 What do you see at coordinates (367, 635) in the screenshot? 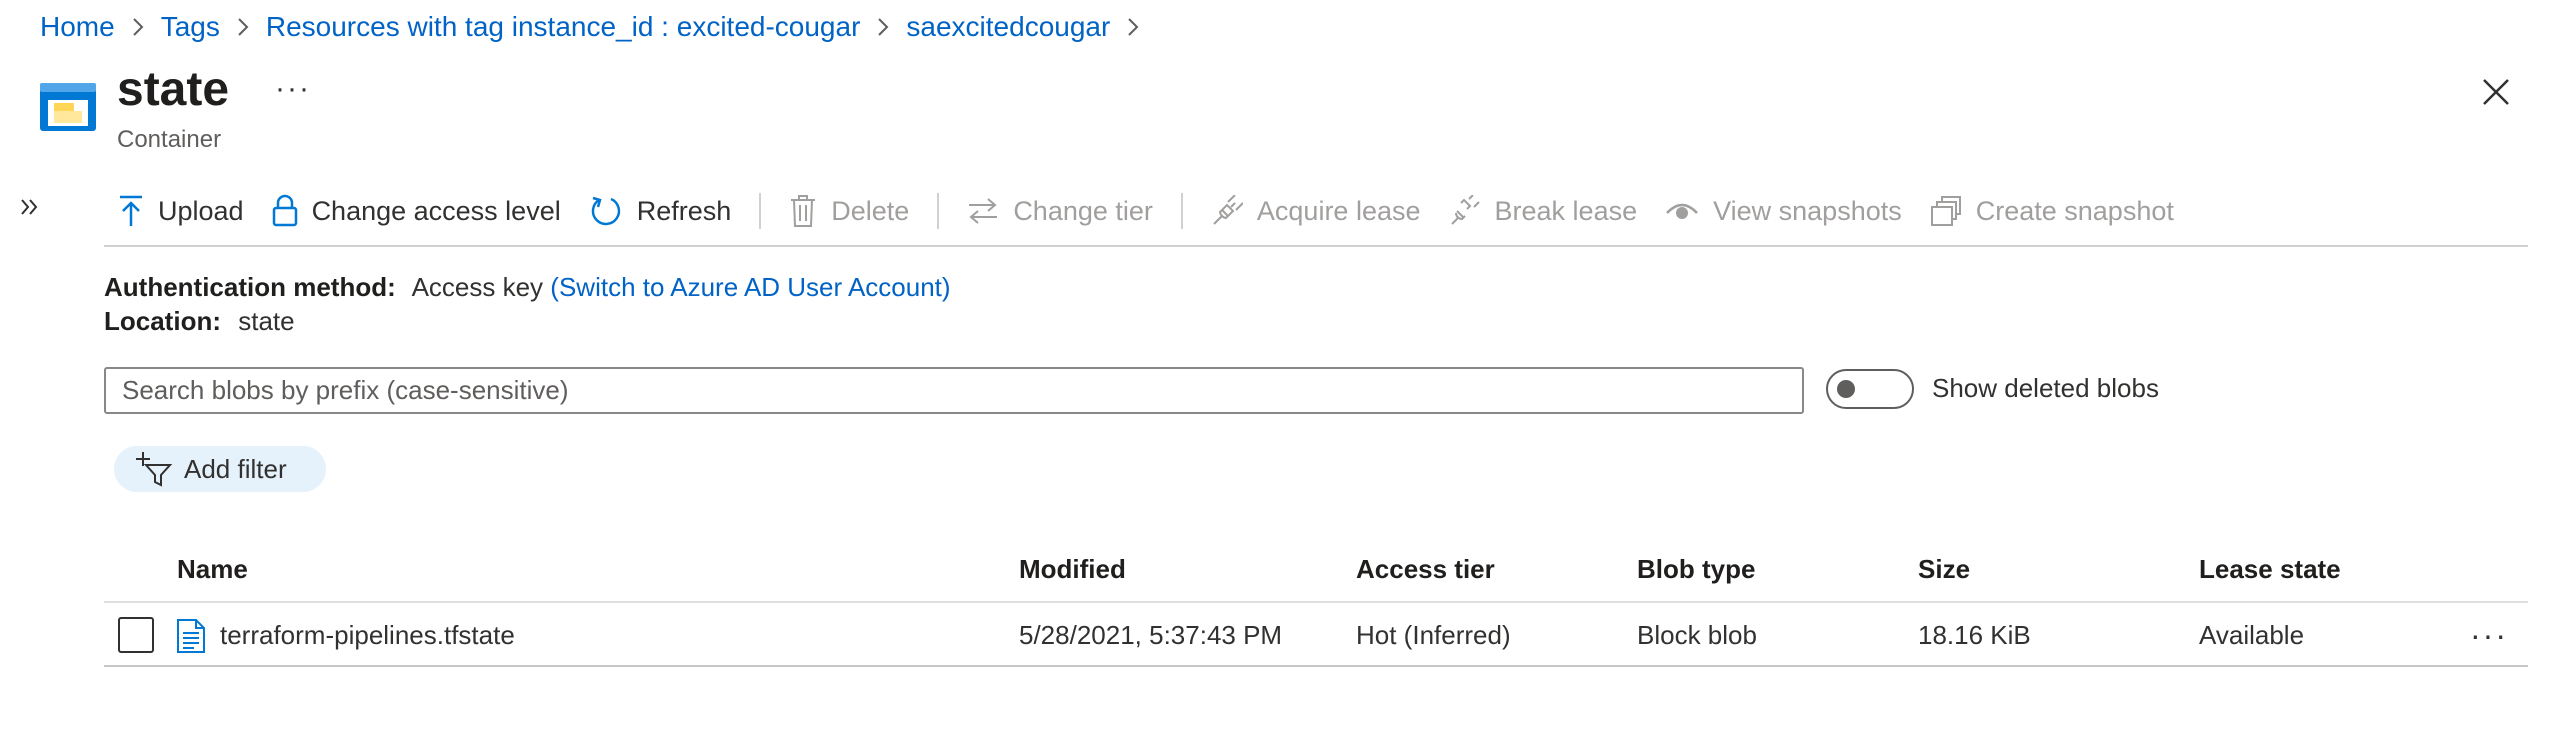
I see `blob-name-link: terraform-pipelines.tfstate` at bounding box center [367, 635].